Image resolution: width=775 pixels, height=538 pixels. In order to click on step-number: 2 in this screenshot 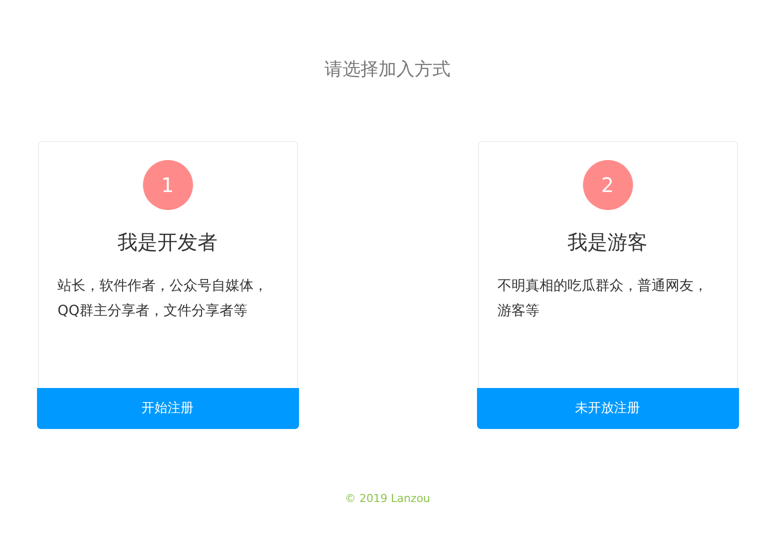, I will do `click(607, 185)`.